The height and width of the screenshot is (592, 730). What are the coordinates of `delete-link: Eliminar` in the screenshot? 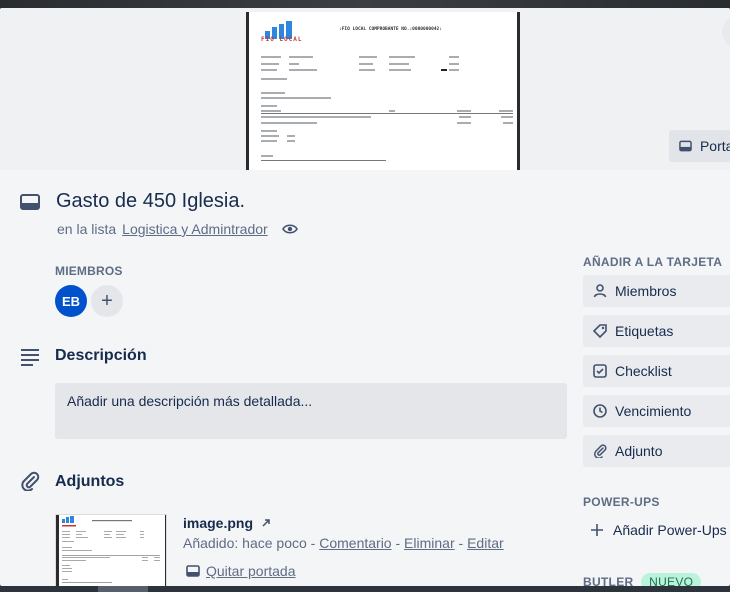 It's located at (429, 543).